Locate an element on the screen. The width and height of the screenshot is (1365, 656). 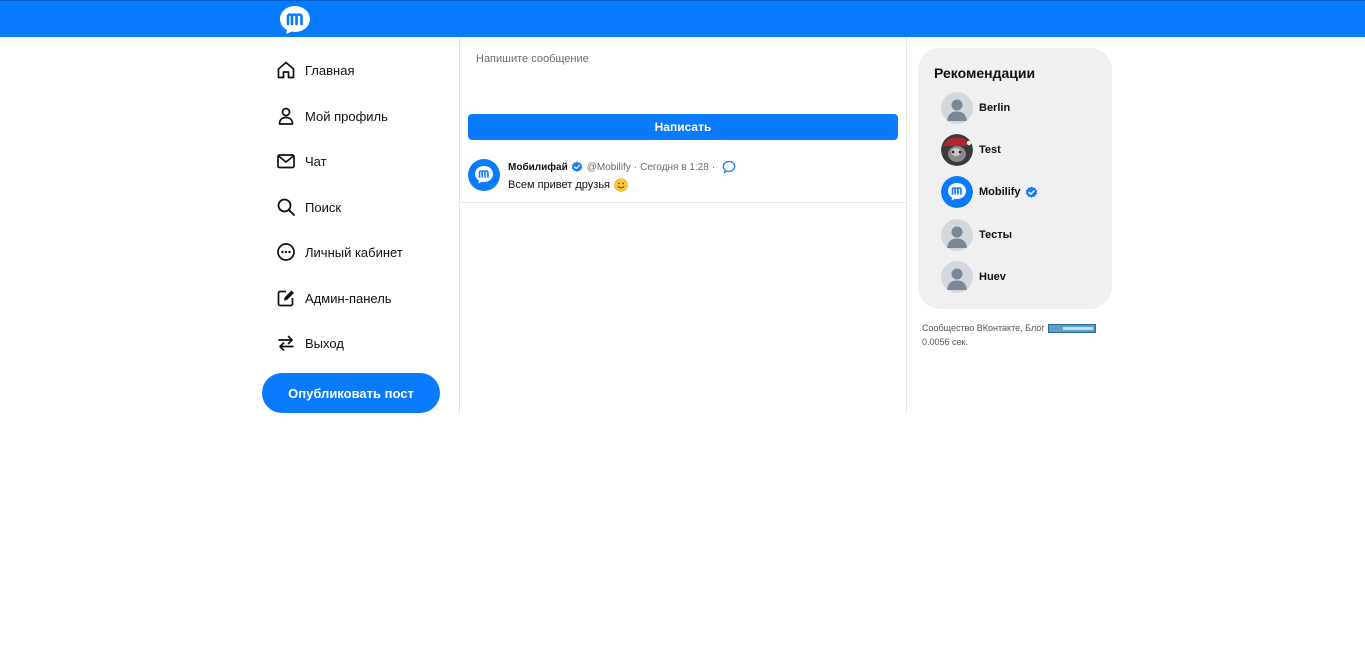
avatar is located at coordinates (484, 175).